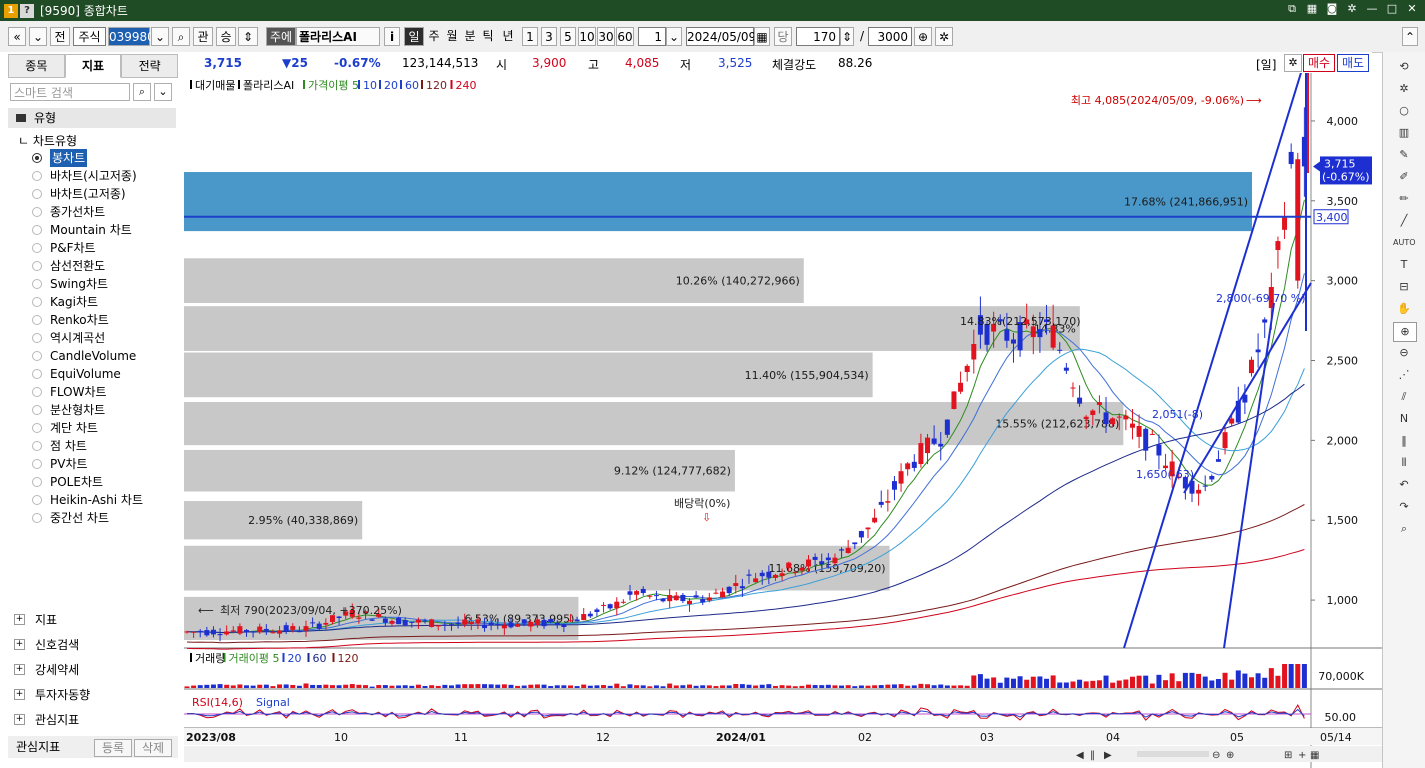  What do you see at coordinates (1404, 309) in the screenshot?
I see `hand-icon: ✋` at bounding box center [1404, 309].